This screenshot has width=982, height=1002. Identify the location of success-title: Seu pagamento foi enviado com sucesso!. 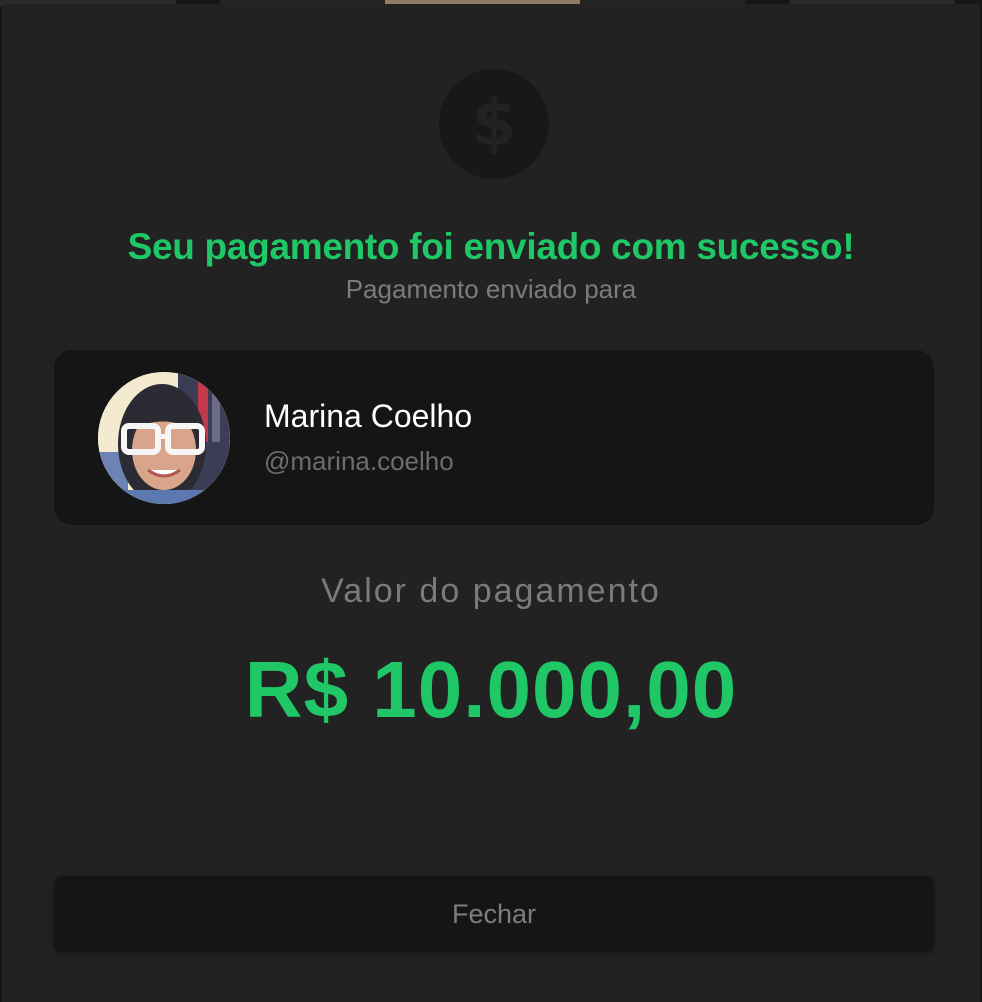
(491, 246).